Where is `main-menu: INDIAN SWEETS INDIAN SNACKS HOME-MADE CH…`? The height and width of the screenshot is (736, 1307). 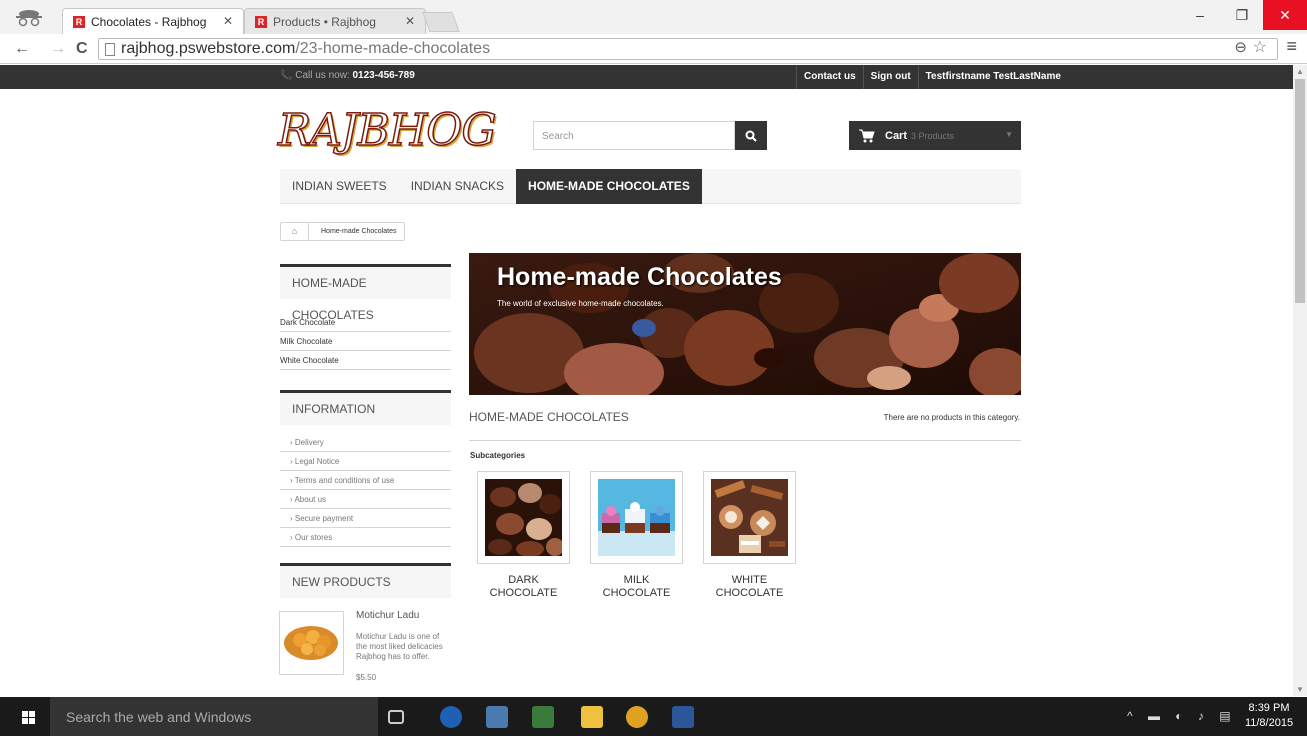 main-menu: INDIAN SWEETS INDIAN SNACKS HOME-MADE CH… is located at coordinates (650, 186).